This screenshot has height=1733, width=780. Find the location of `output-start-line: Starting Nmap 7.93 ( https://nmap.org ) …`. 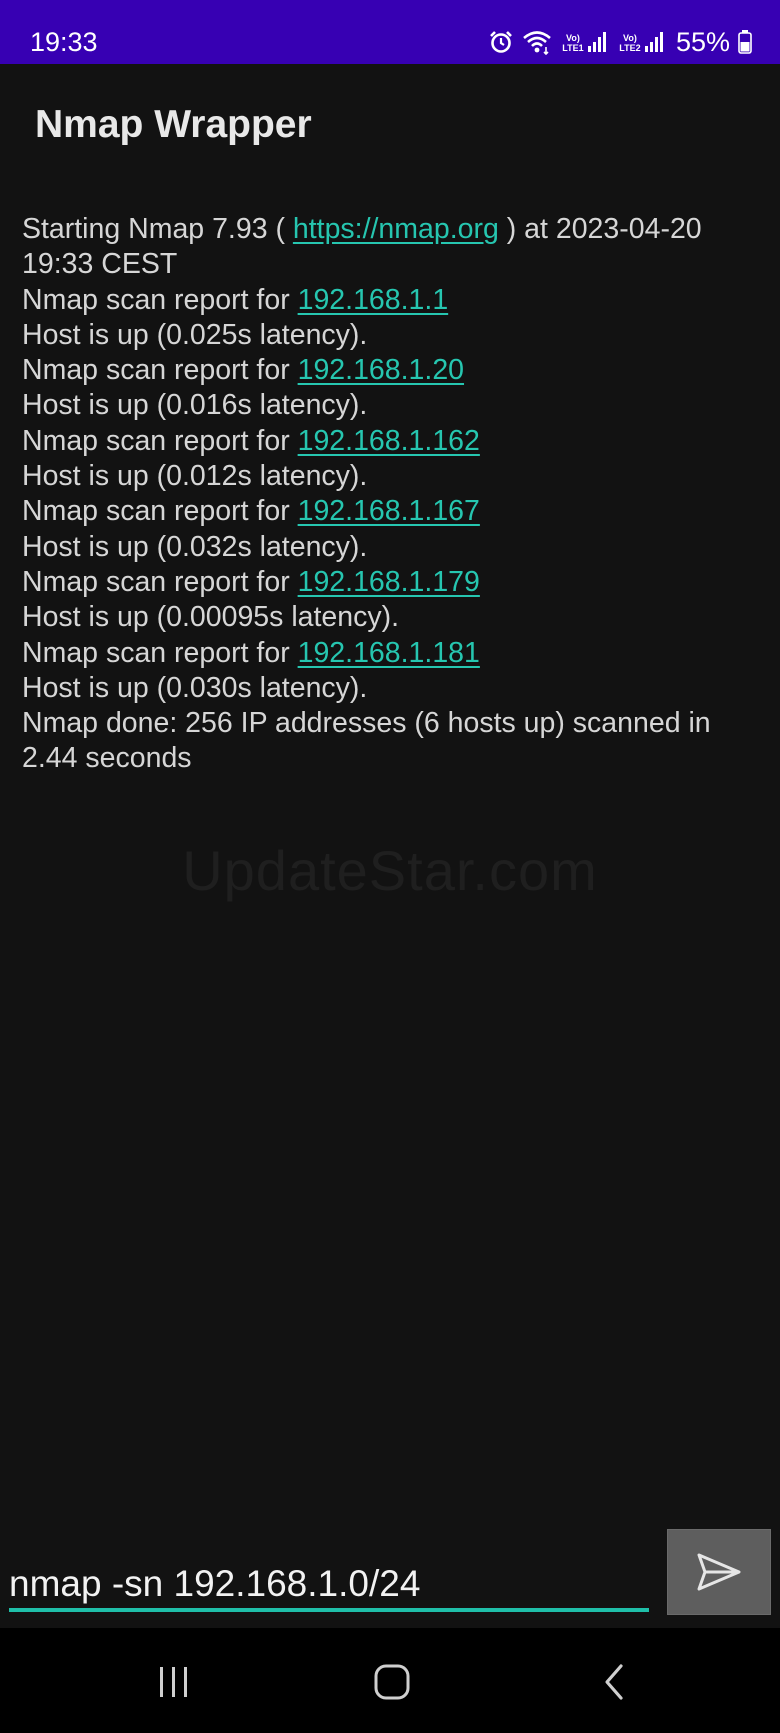

output-start-line: Starting Nmap 7.93 ( https://nmap.org ) … is located at coordinates (392, 247).